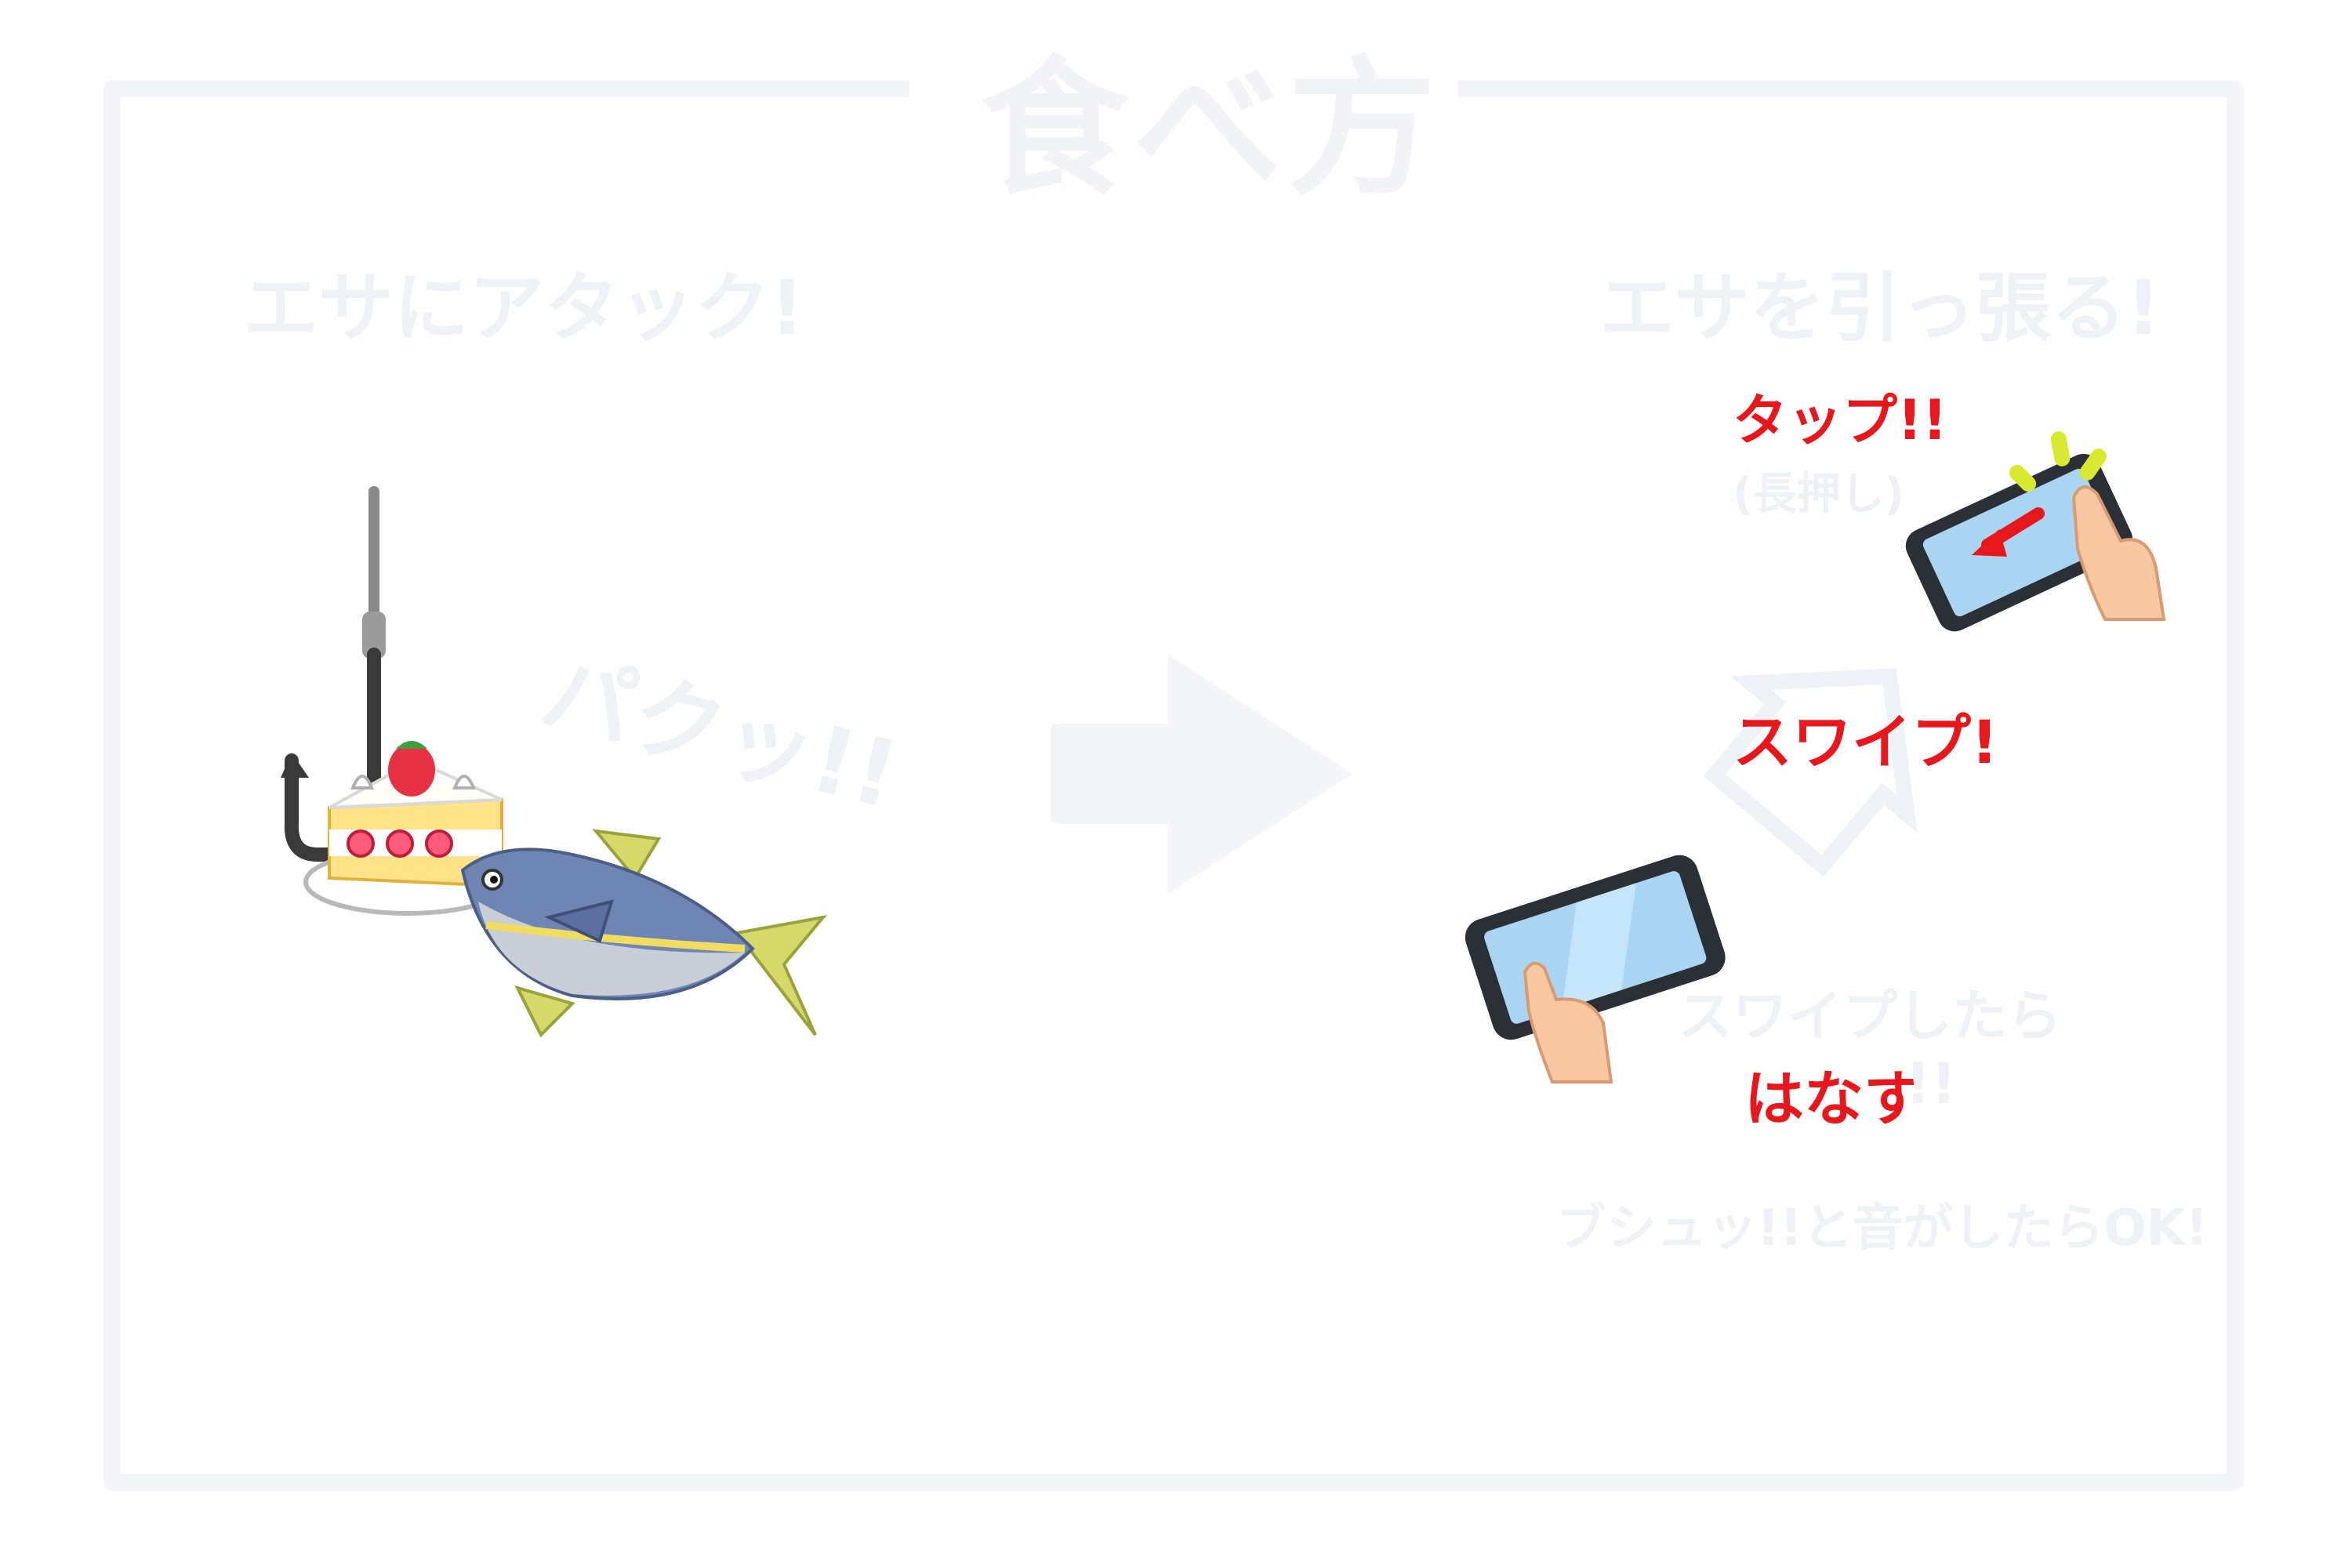 The image size is (2352, 1568). What do you see at coordinates (1882, 1229) in the screenshot?
I see `ok-note: ブシュッ!!と音がしたらOK!` at bounding box center [1882, 1229].